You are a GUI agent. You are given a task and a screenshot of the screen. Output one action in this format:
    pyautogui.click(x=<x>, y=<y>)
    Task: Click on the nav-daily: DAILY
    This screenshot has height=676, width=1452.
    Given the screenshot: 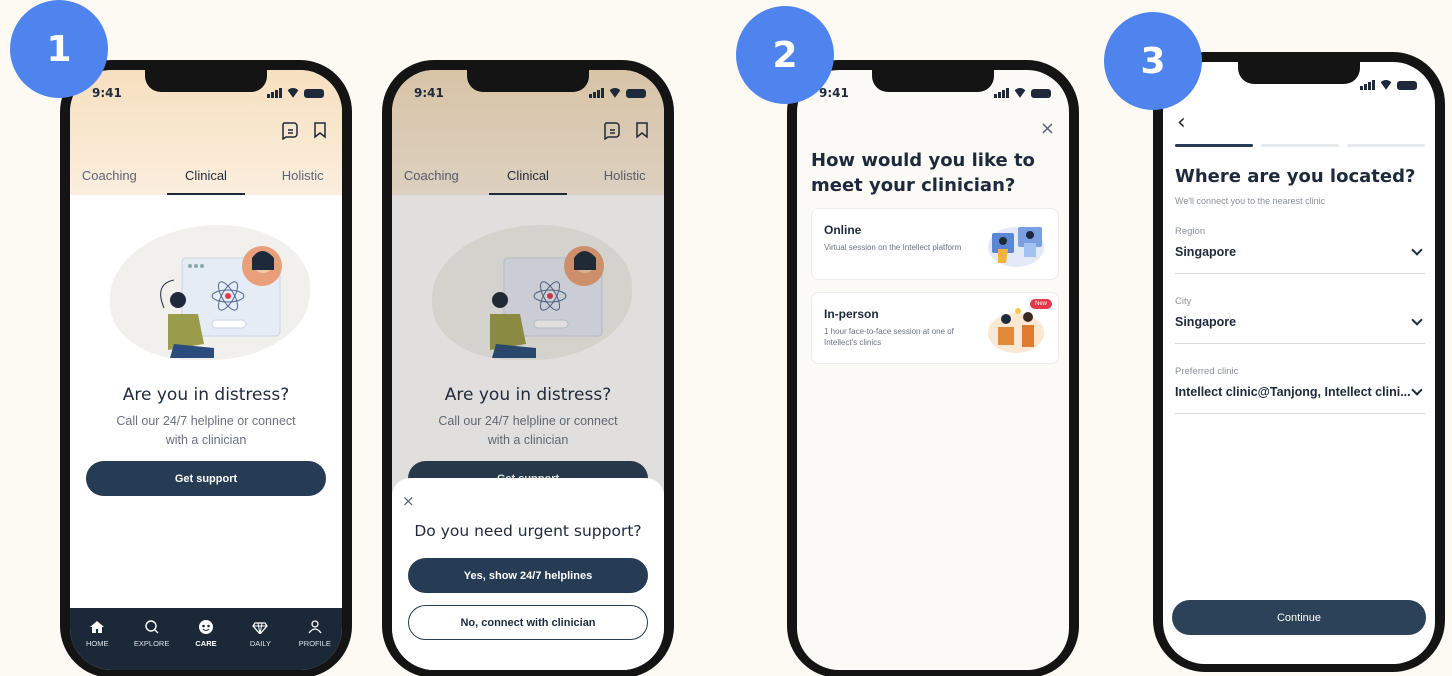 What is the action you would take?
    pyautogui.click(x=260, y=645)
    